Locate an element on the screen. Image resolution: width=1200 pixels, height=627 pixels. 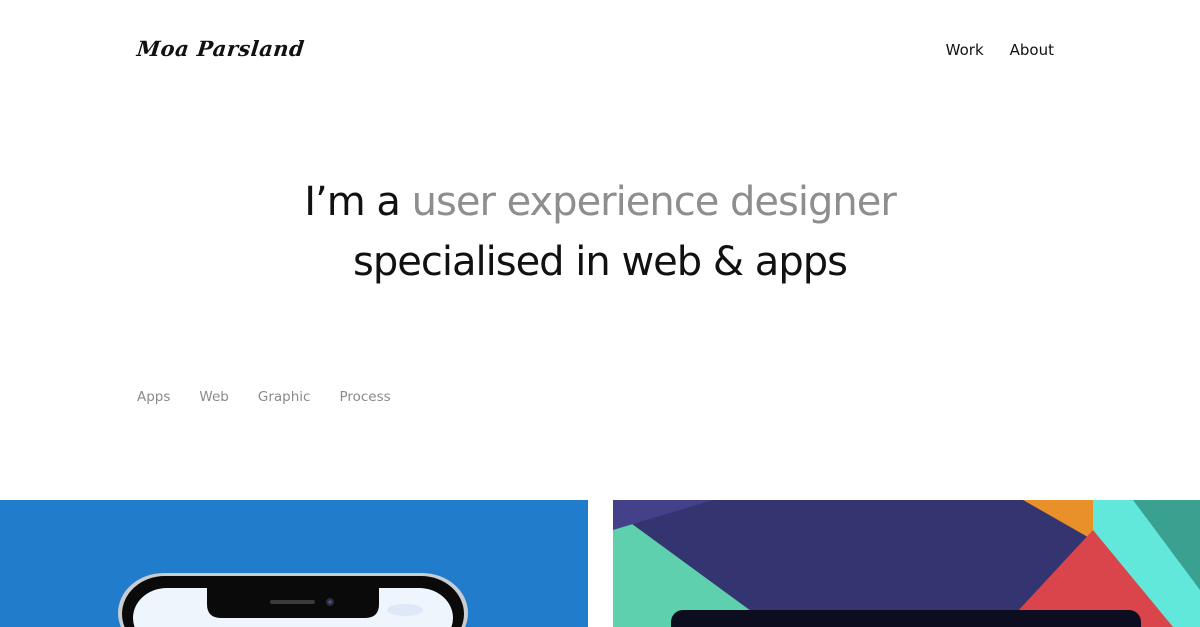
hero-line2: specialised in web & apps is located at coordinates (600, 262).